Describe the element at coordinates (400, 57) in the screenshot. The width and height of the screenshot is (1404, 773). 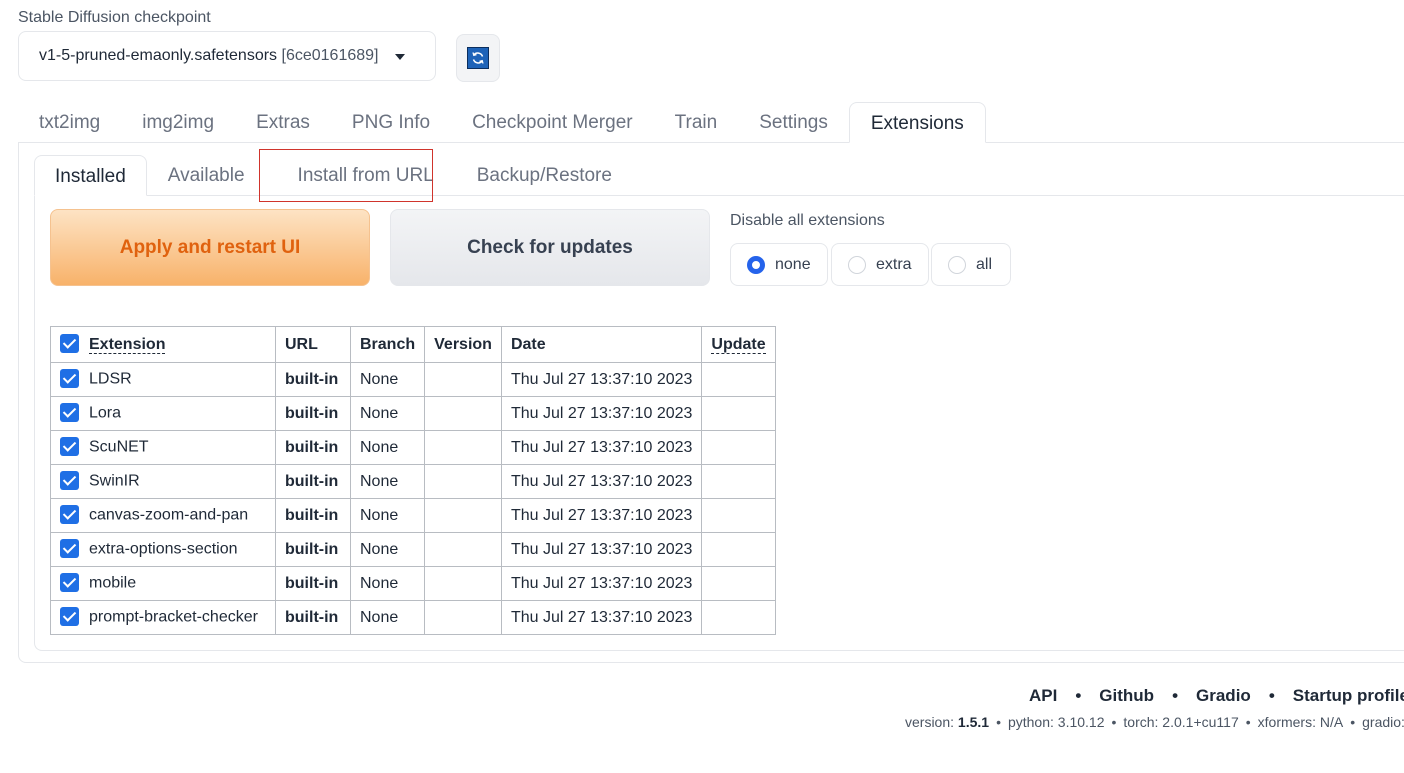
I see `chevron-down-icon` at that location.